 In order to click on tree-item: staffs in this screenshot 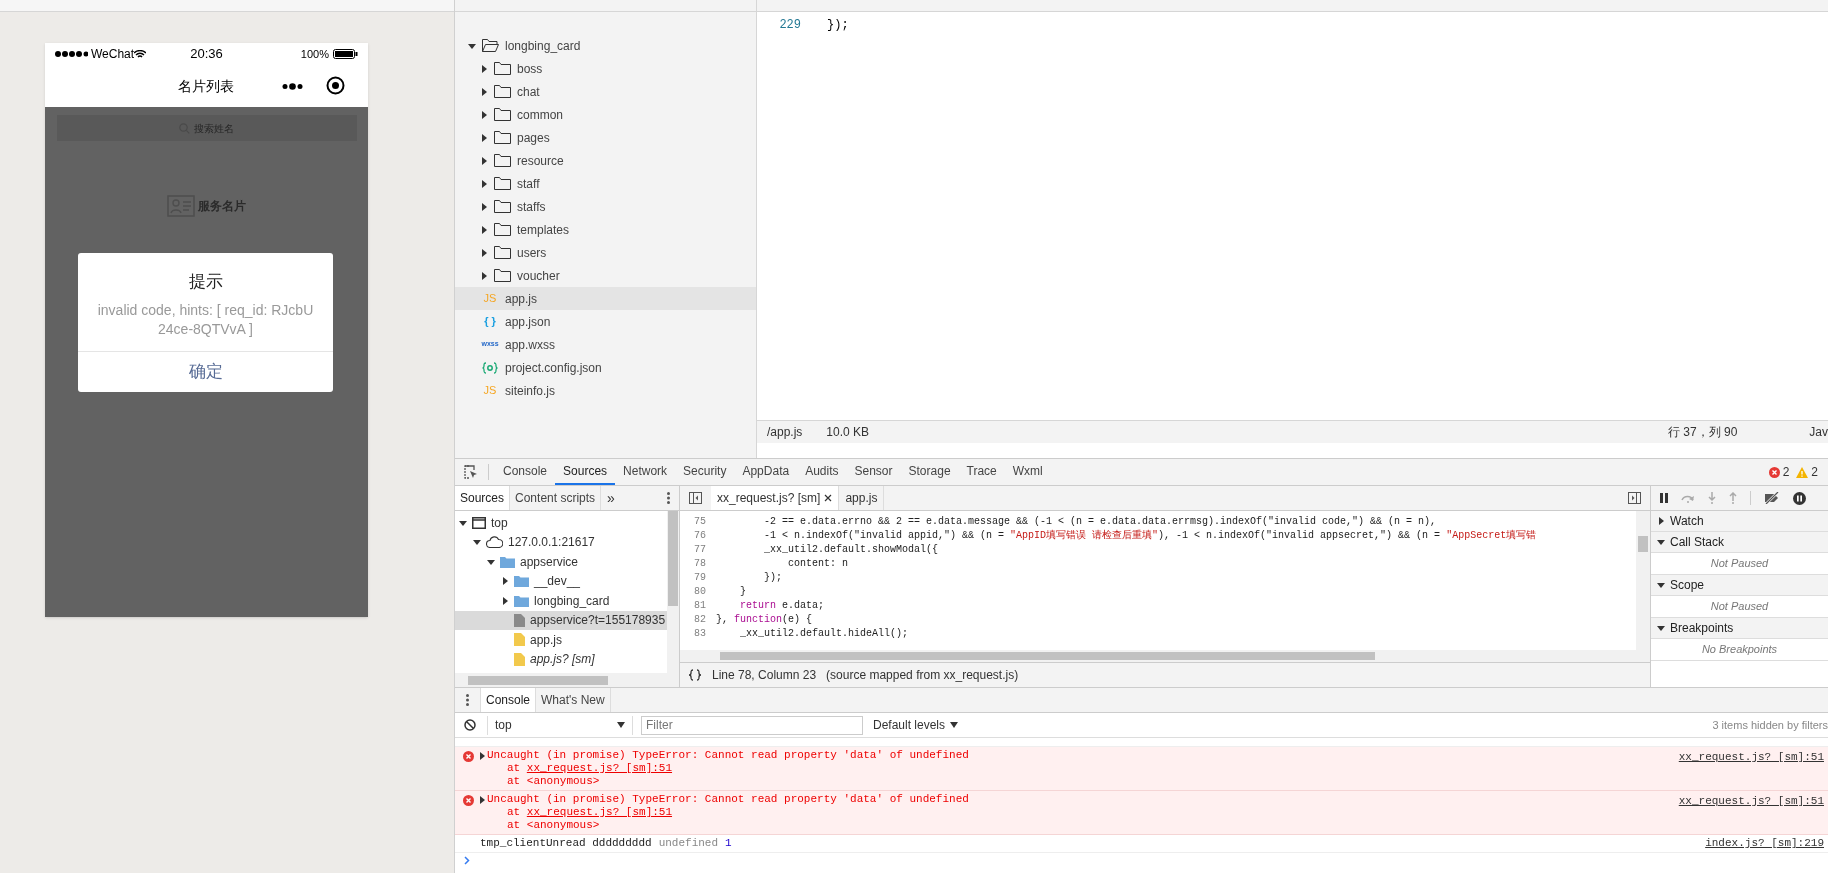, I will do `click(605, 206)`.